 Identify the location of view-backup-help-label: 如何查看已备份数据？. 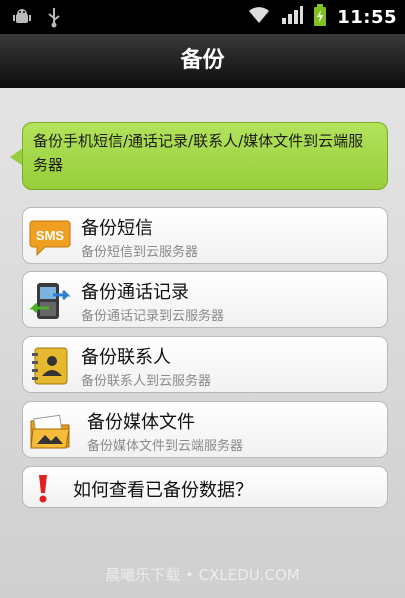
(163, 490).